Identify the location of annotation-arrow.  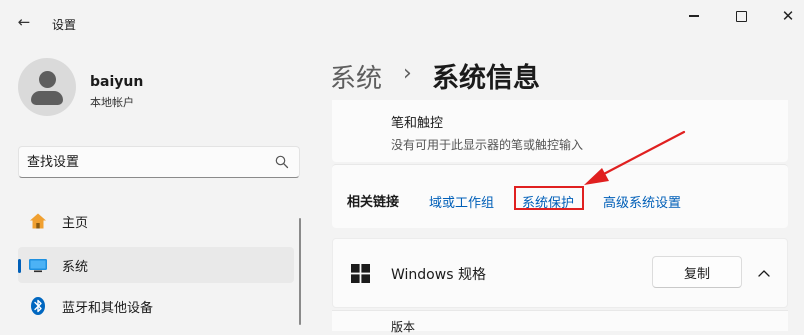
(635, 157).